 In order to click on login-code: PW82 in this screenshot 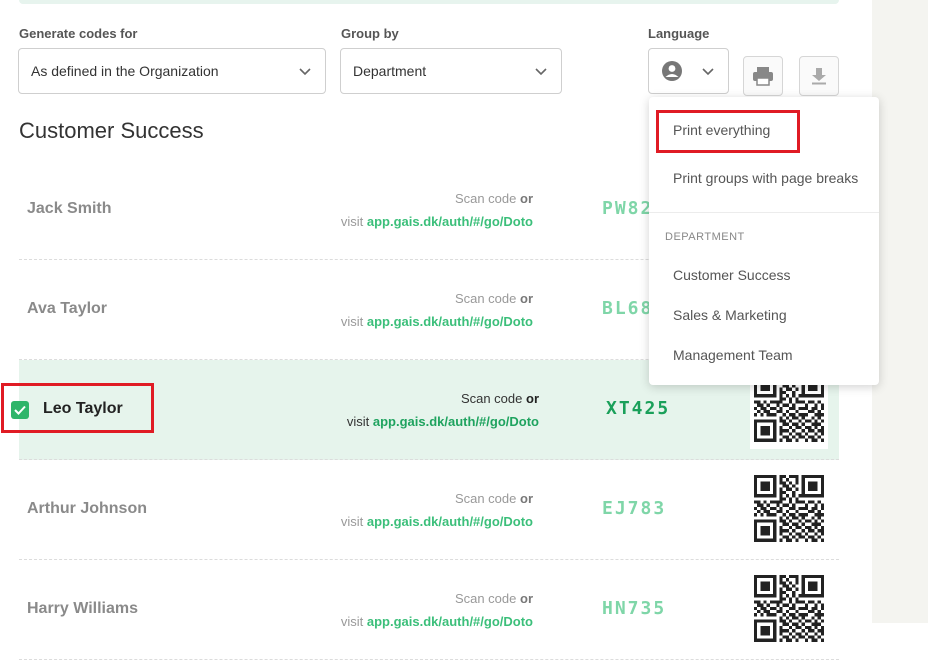, I will do `click(628, 208)`.